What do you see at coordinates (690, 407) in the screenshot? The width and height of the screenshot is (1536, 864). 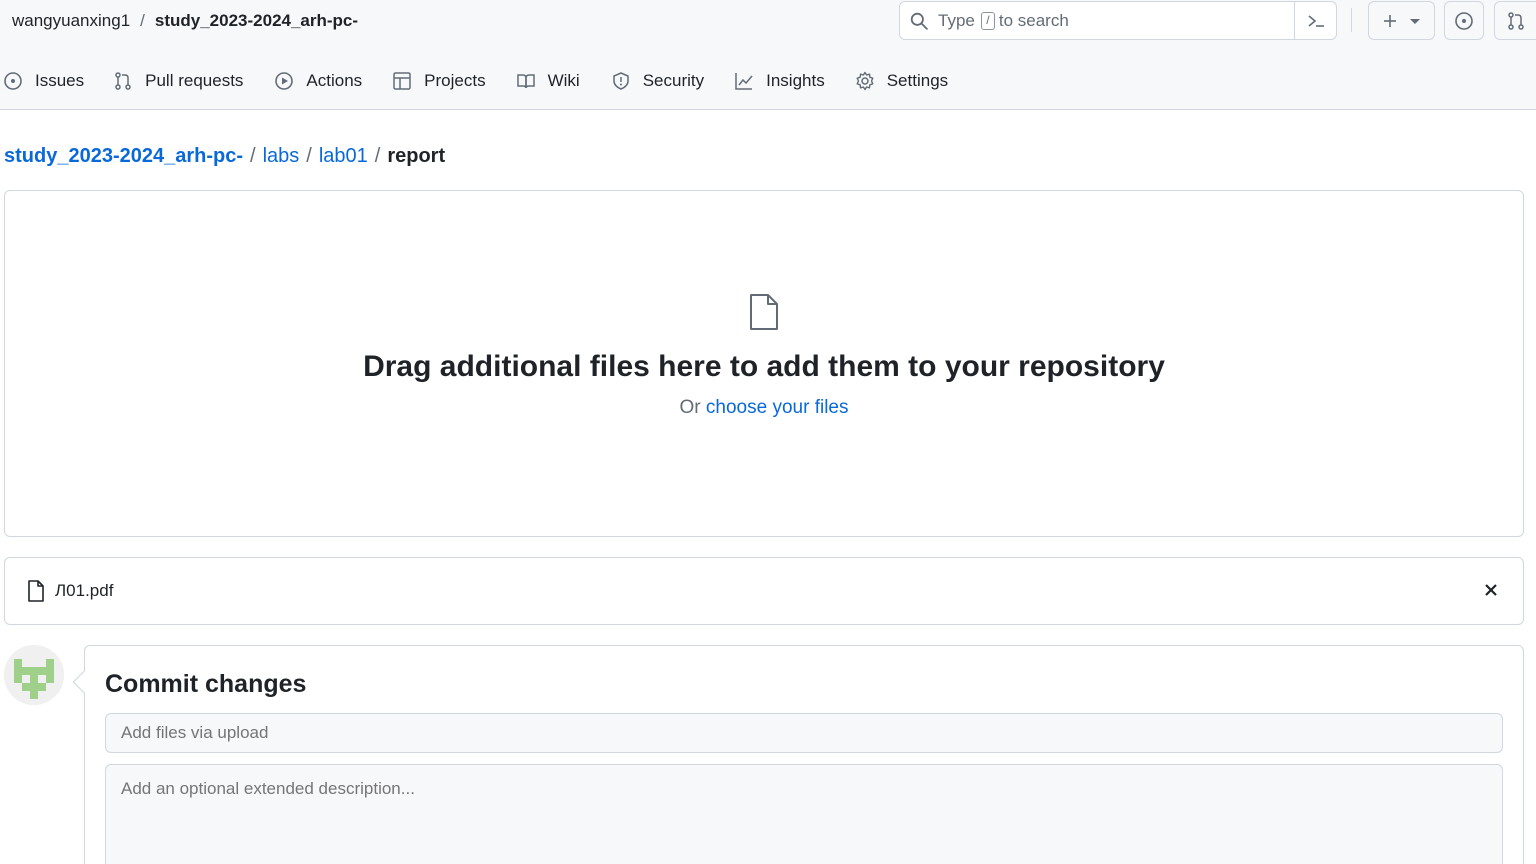 I see `drop-zone-prefix: Or` at bounding box center [690, 407].